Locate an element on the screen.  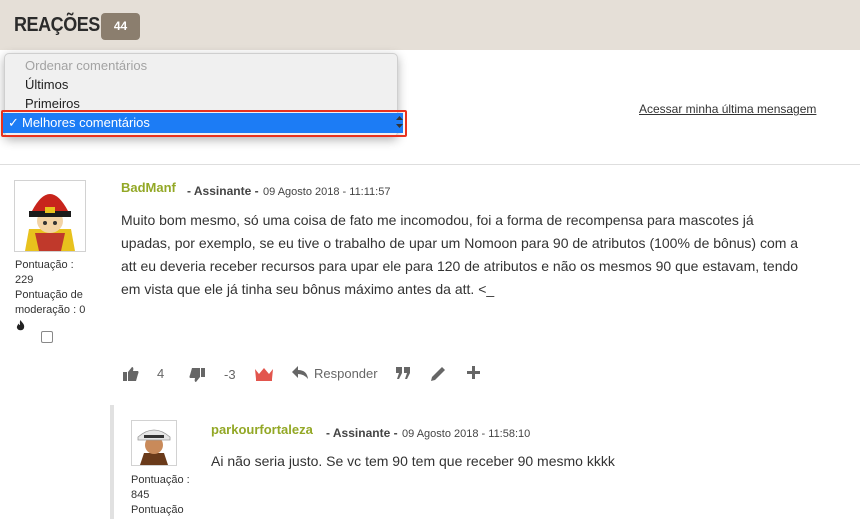
comment-date: 09 Agosto 2018 - 11:11:57 is located at coordinates (327, 192).